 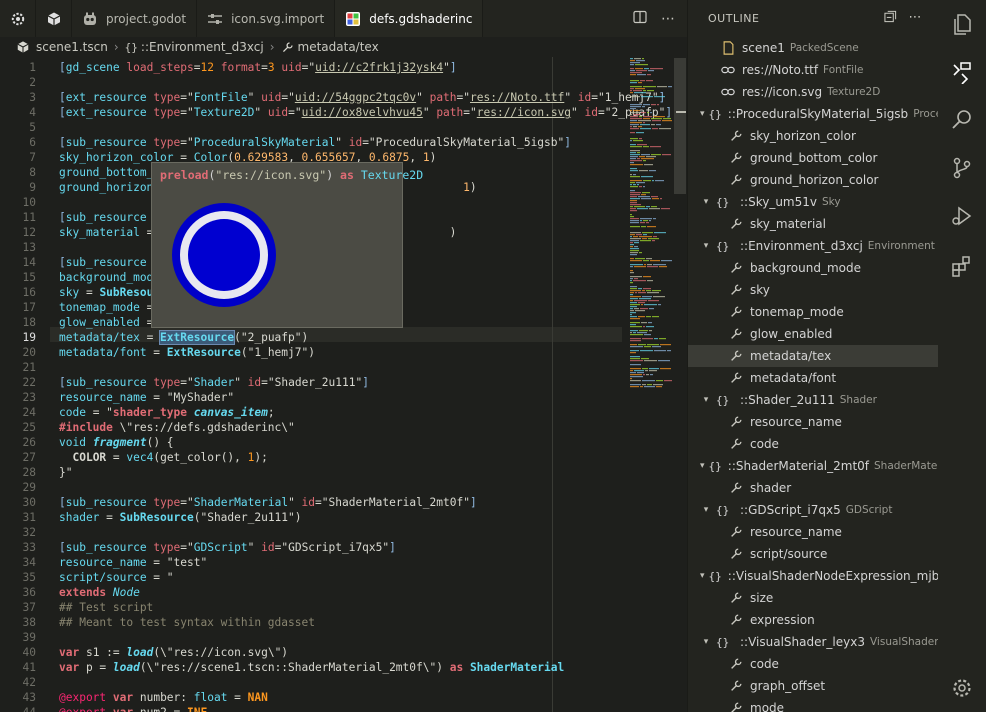 What do you see at coordinates (167, 412) in the screenshot?
I see `code-text: code = "shader_type canvas_item;` at bounding box center [167, 412].